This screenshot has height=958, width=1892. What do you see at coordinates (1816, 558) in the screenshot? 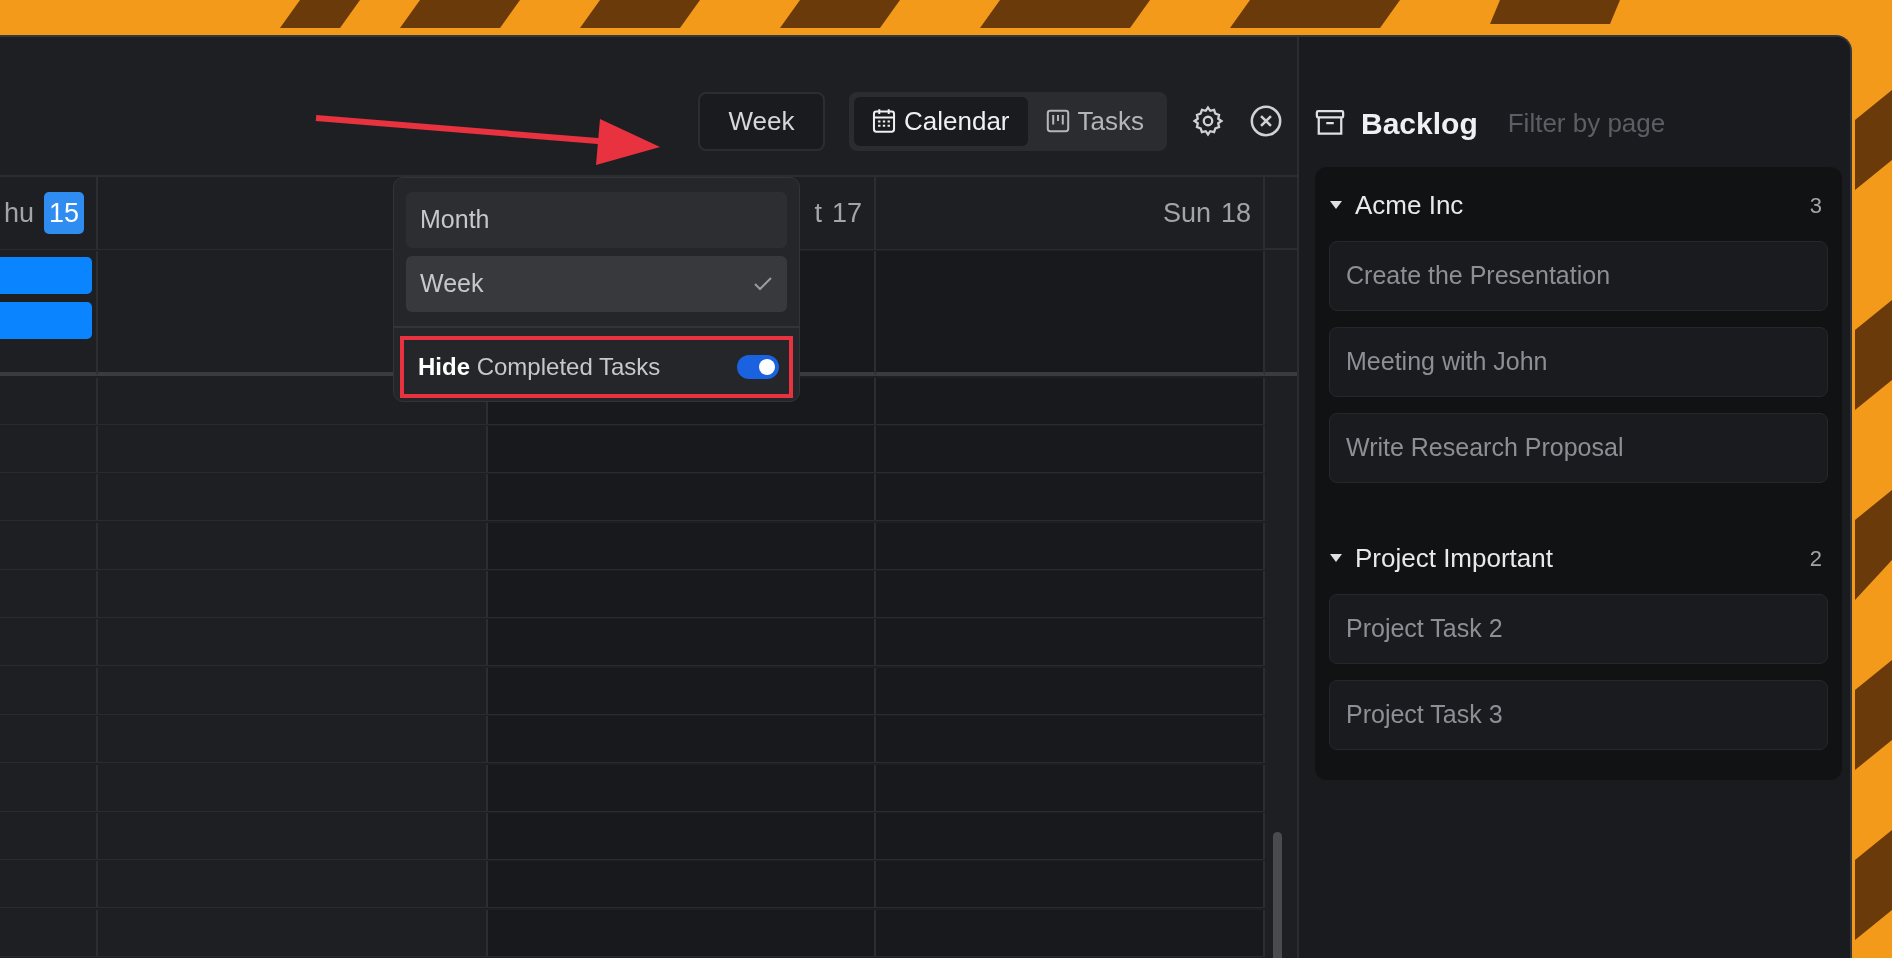
I see `item-count: 2` at bounding box center [1816, 558].